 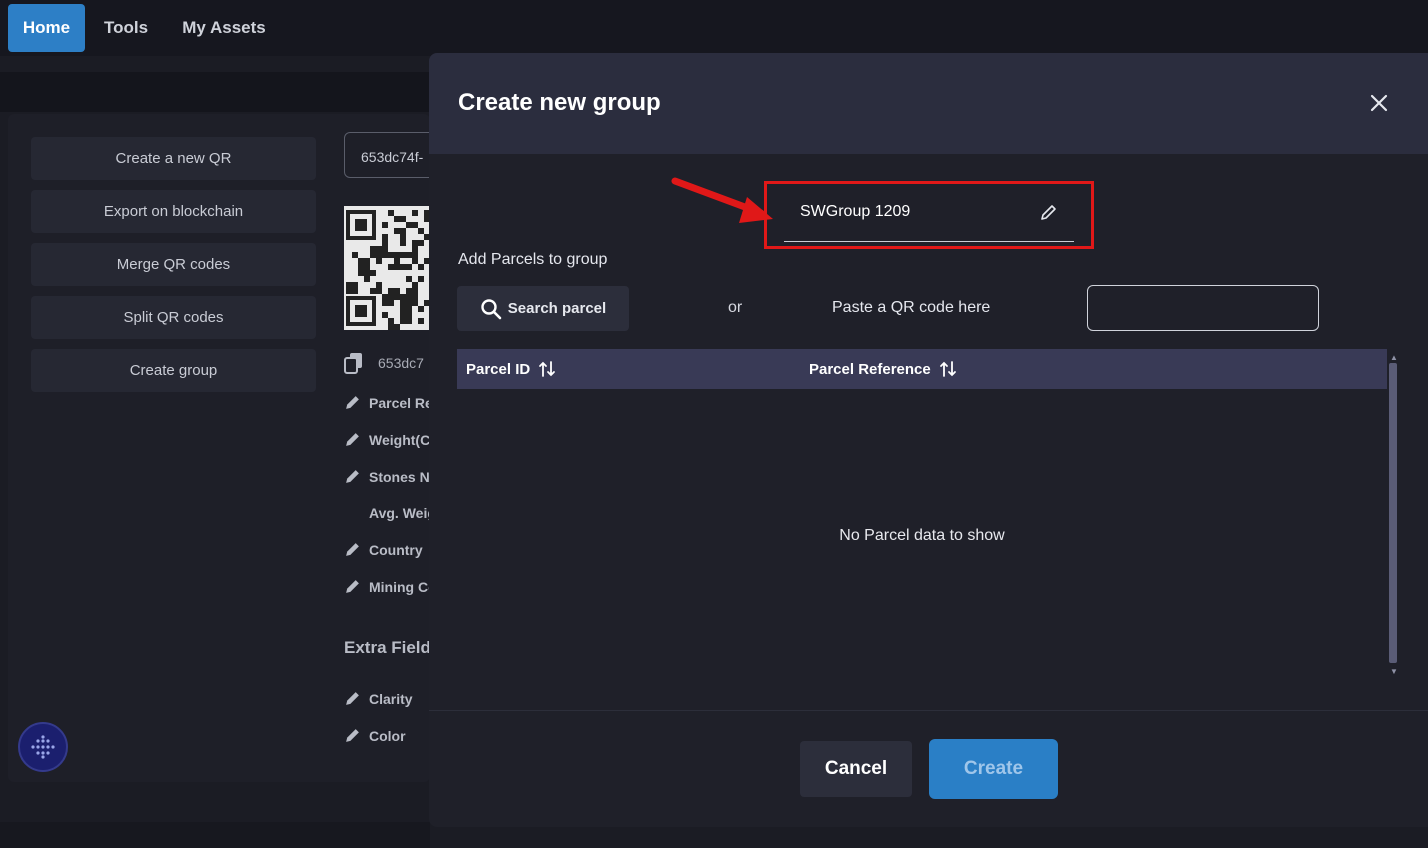 I want to click on nav-tools: Tools, so click(x=126, y=28).